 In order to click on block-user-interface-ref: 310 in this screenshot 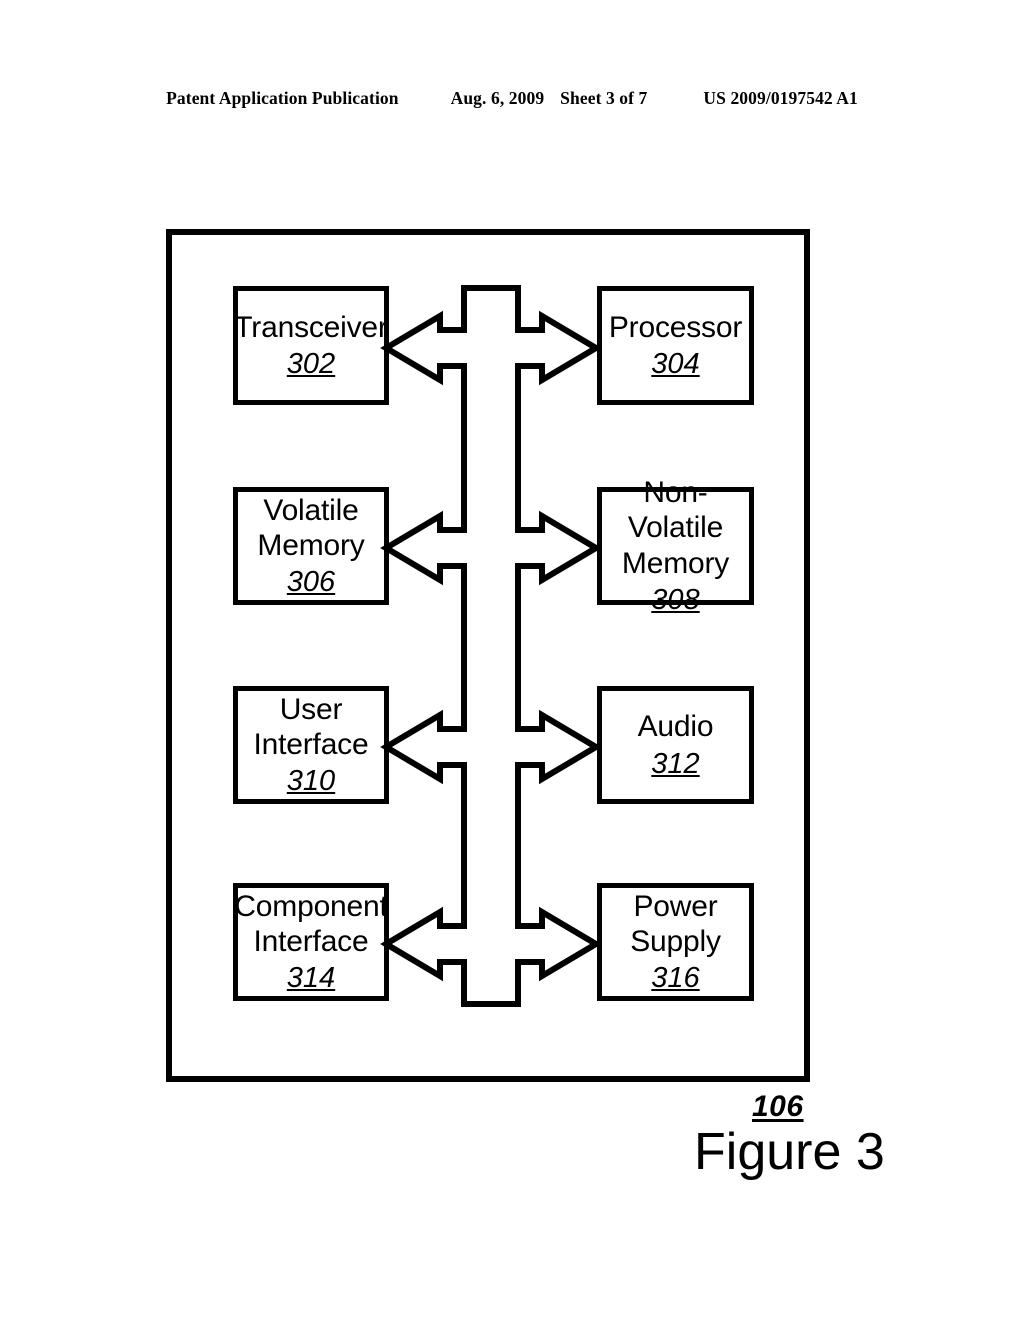, I will do `click(311, 781)`.